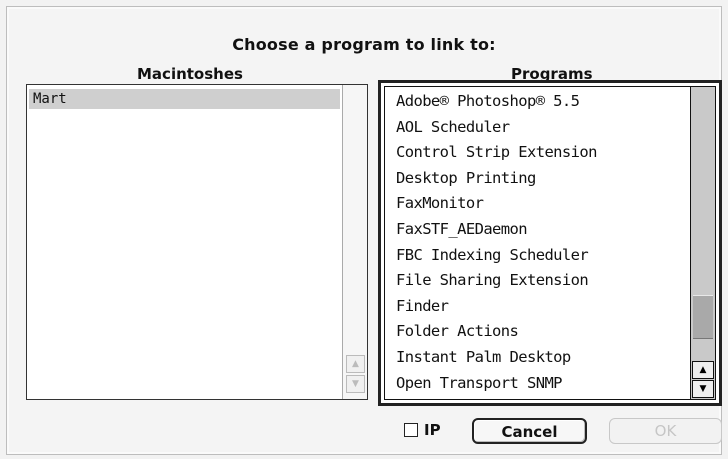 This screenshot has width=728, height=459. Describe the element at coordinates (537, 384) in the screenshot. I see `program-list-item: Open Transport SNMP` at that location.